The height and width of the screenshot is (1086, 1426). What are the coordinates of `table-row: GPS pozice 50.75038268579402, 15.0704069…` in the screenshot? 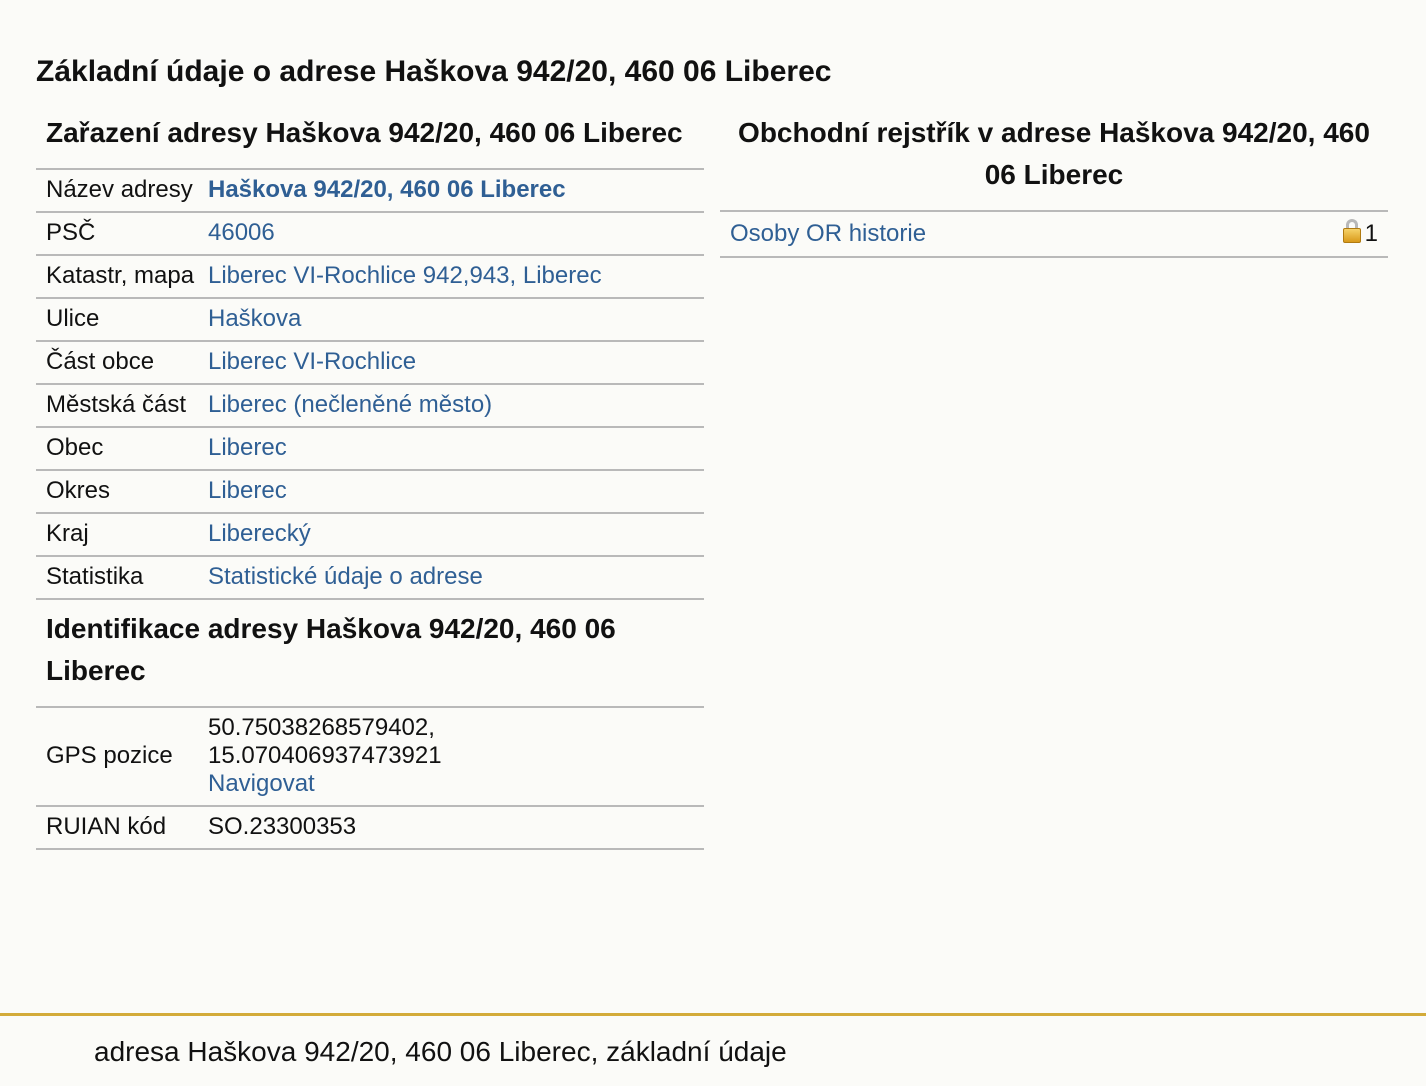 It's located at (370, 757).